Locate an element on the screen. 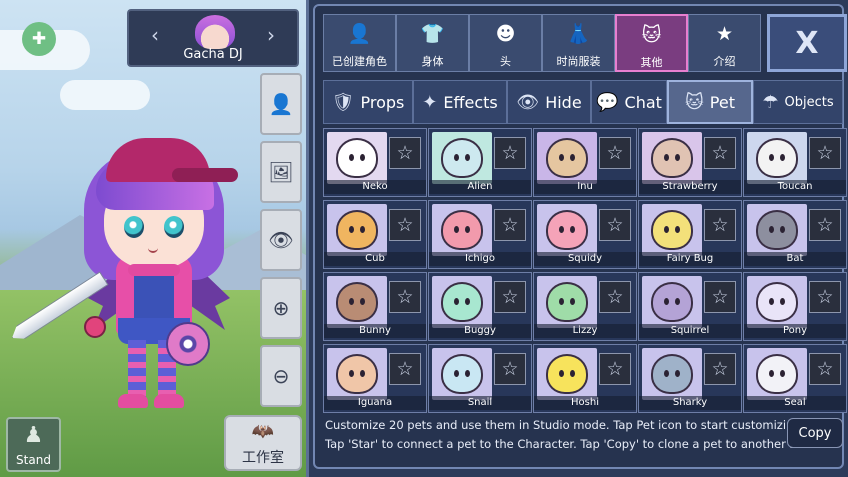  close-button: X is located at coordinates (807, 43).